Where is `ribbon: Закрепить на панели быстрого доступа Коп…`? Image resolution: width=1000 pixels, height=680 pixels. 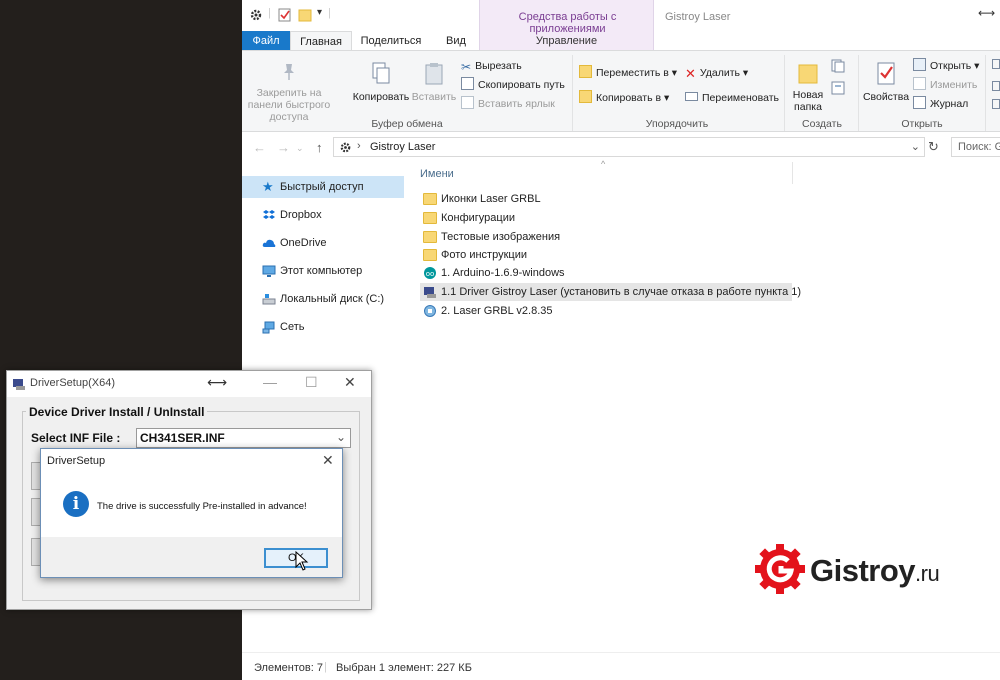 ribbon: Закрепить на панели быстрого доступа Коп… is located at coordinates (621, 91).